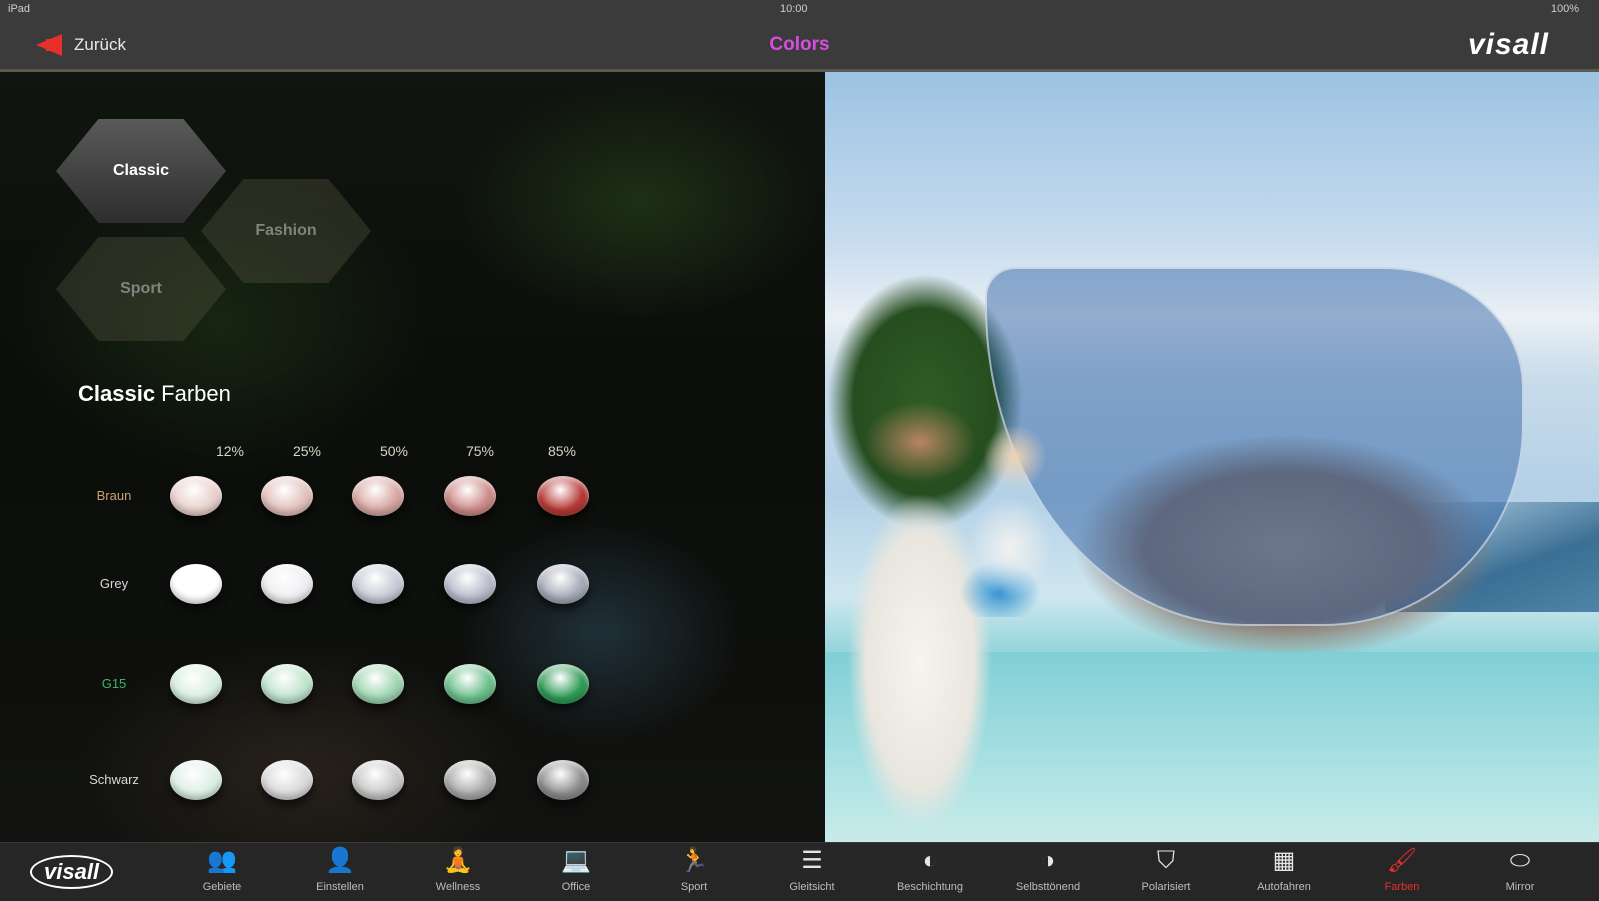 This screenshot has width=1599, height=901. What do you see at coordinates (340, 860) in the screenshot?
I see `person-icon: 👤` at bounding box center [340, 860].